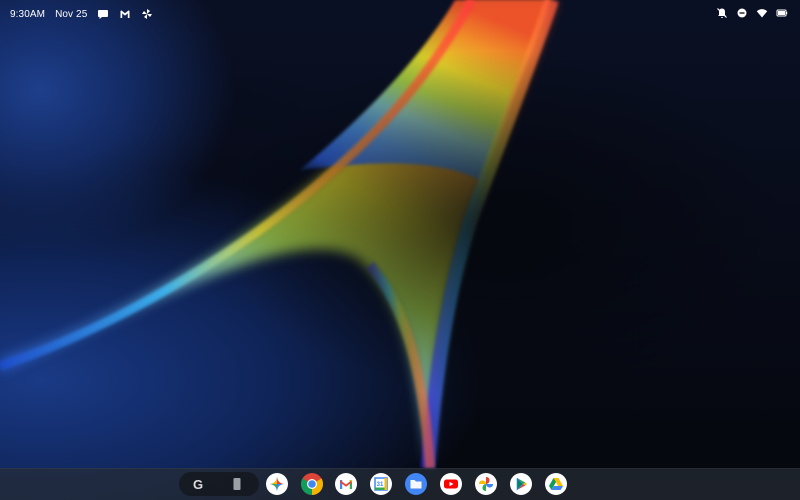 The height and width of the screenshot is (500, 800). I want to click on drive-app, so click(556, 484).